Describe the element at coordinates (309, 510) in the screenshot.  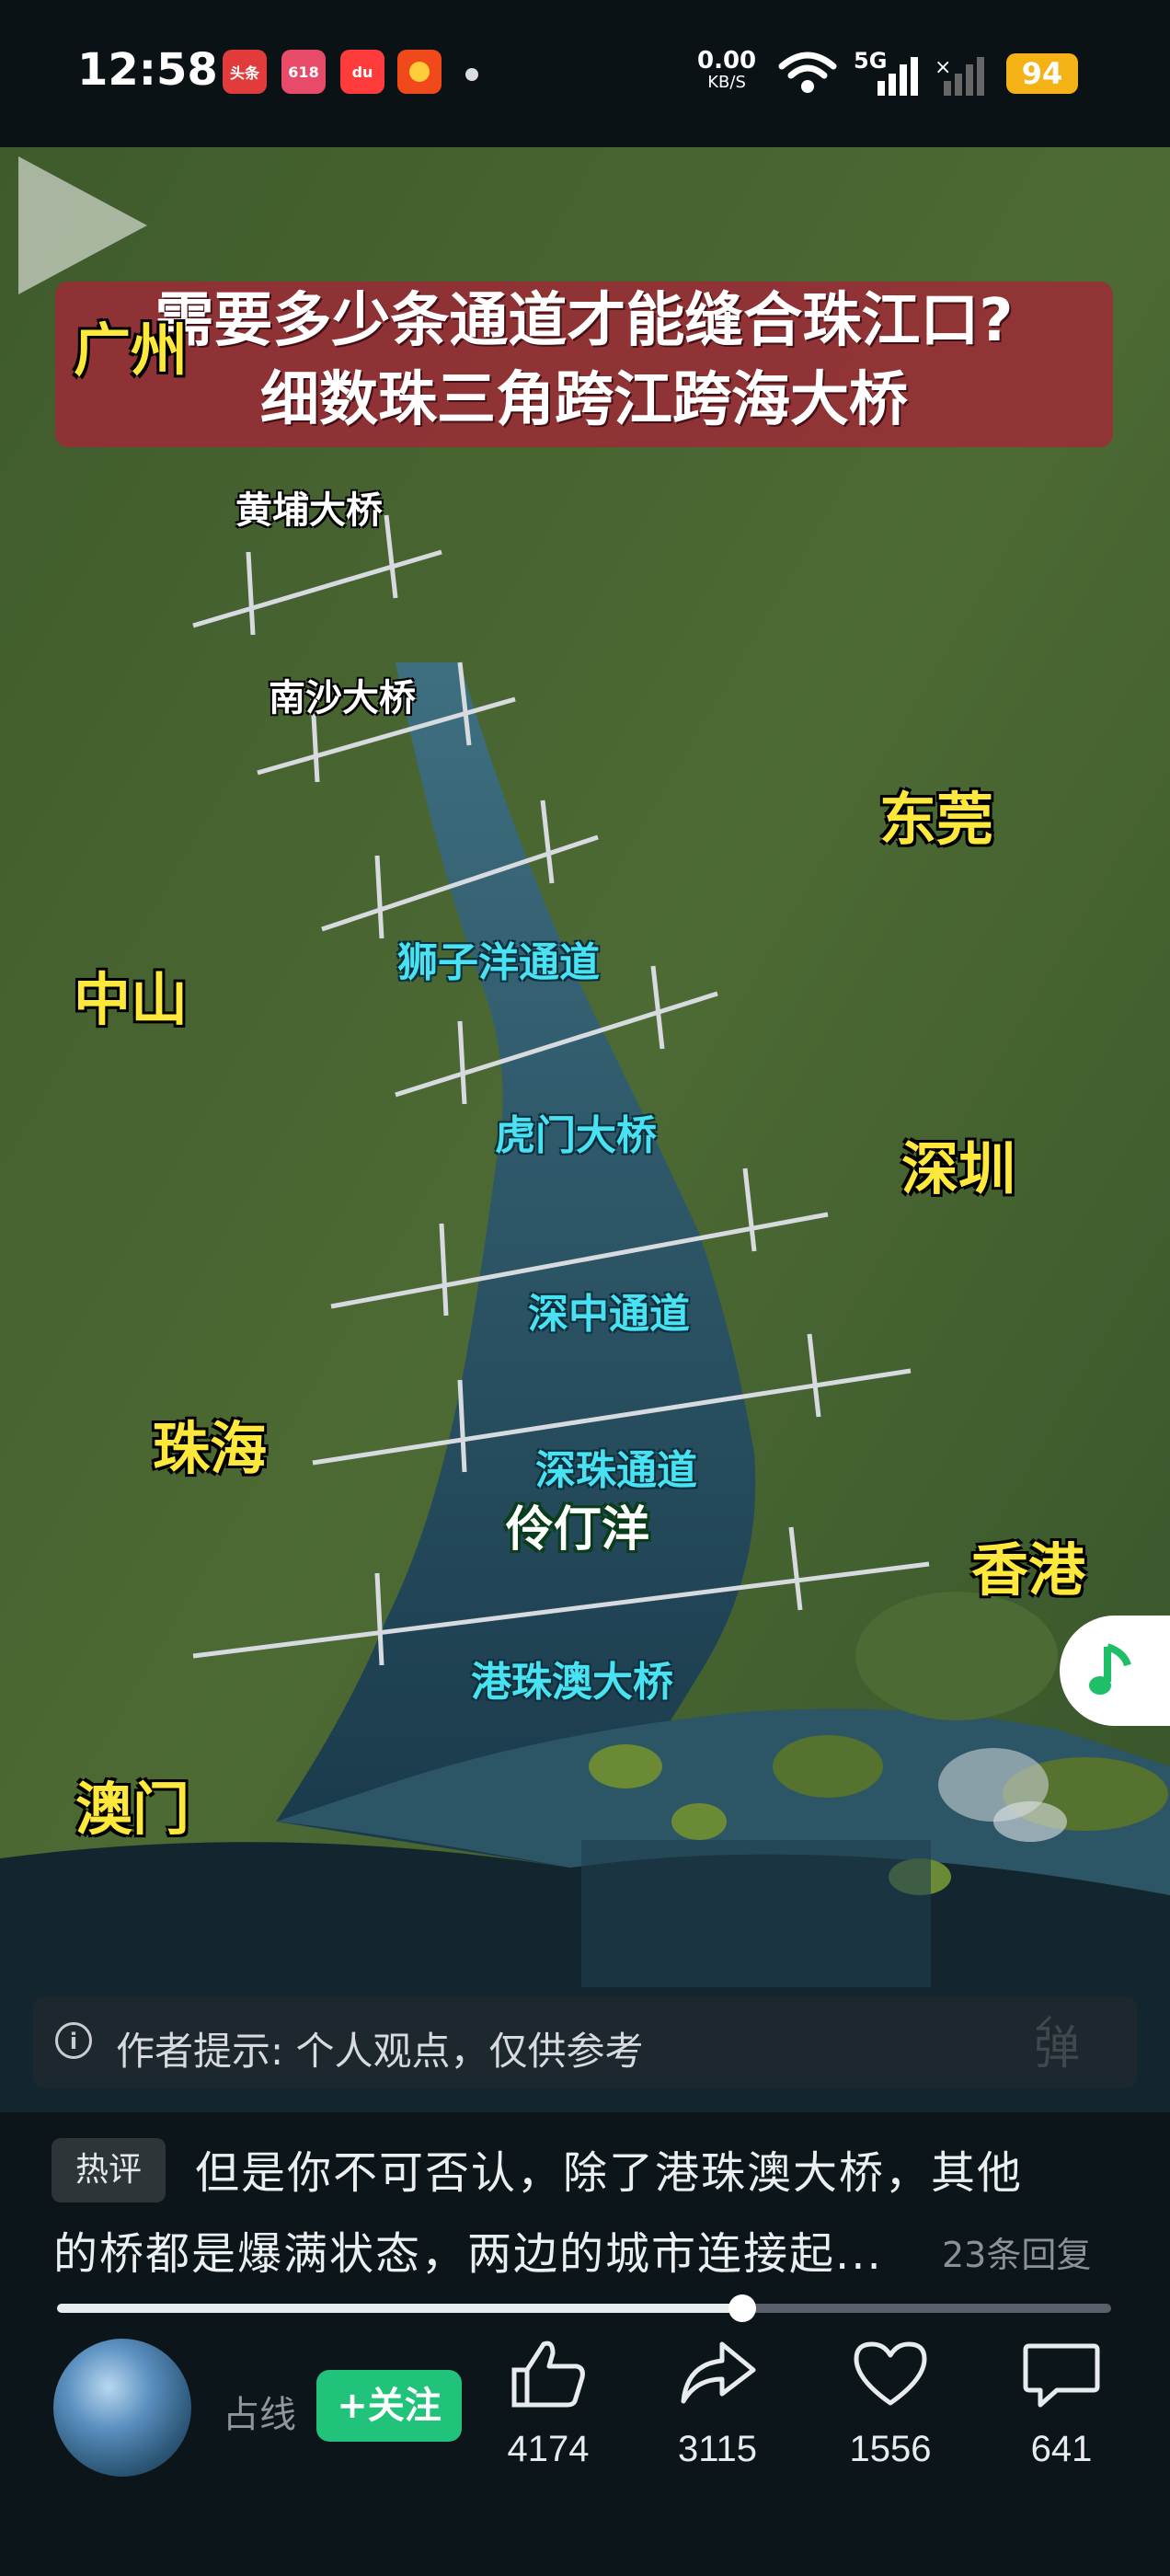
I see `bridge-label-huangpu: 黄埔大桥` at that location.